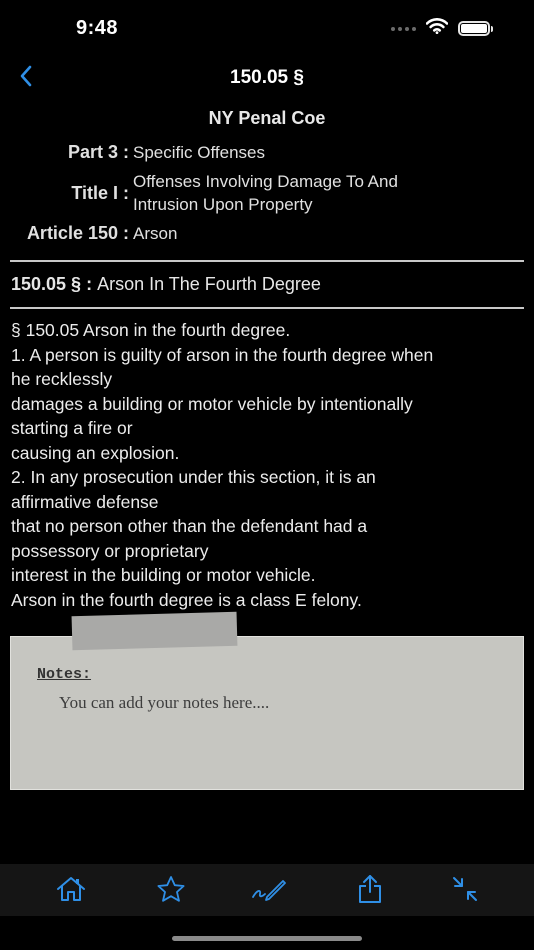  Describe the element at coordinates (100, 192) in the screenshot. I see `title-label: Title I :` at that location.